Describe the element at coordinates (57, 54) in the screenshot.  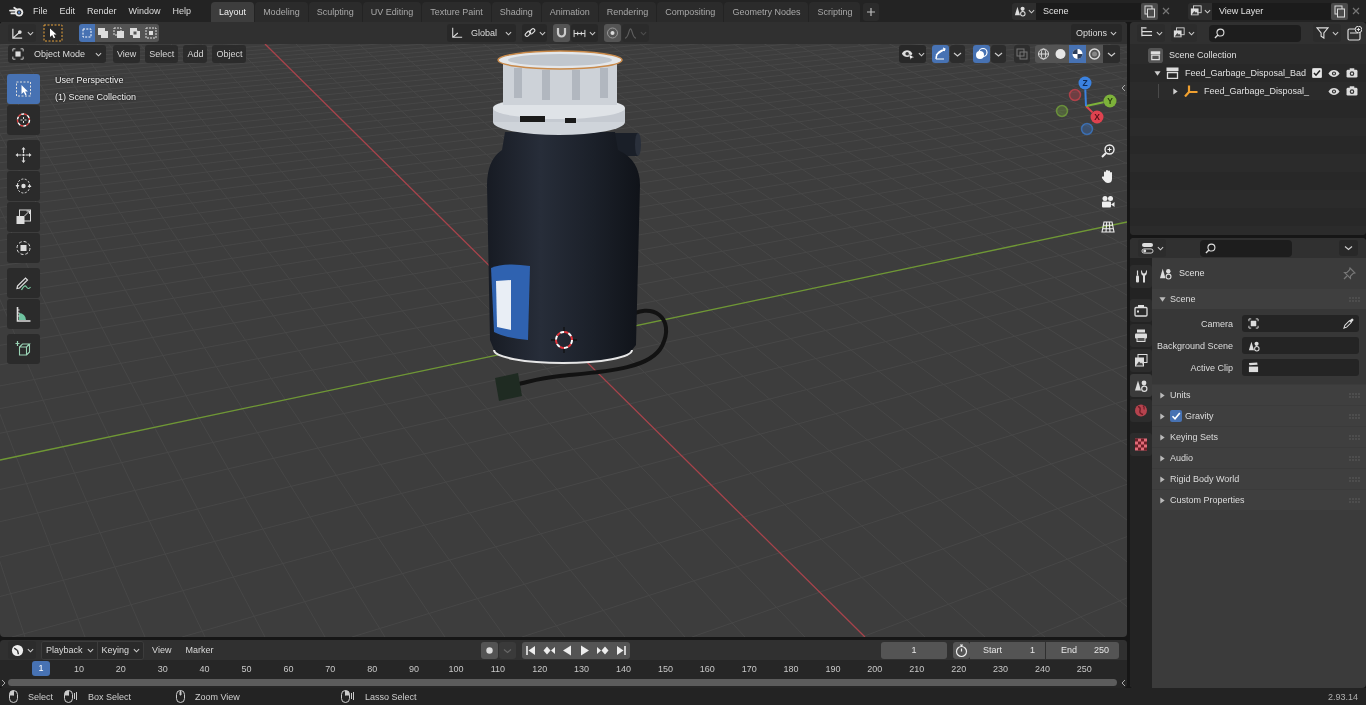
I see `mode-dropdown: Object Mode` at that location.